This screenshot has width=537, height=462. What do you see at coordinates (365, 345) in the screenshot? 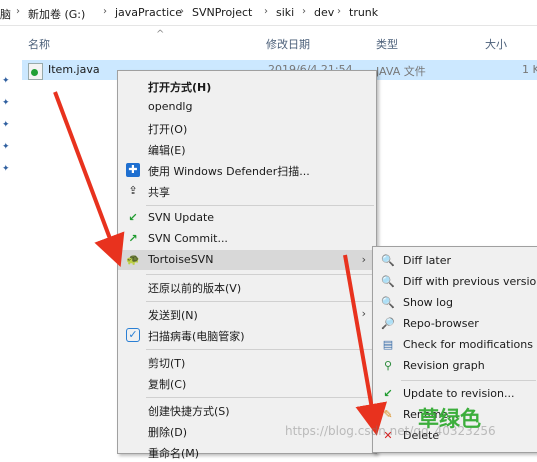
I see `arrow-to-delete` at bounding box center [365, 345].